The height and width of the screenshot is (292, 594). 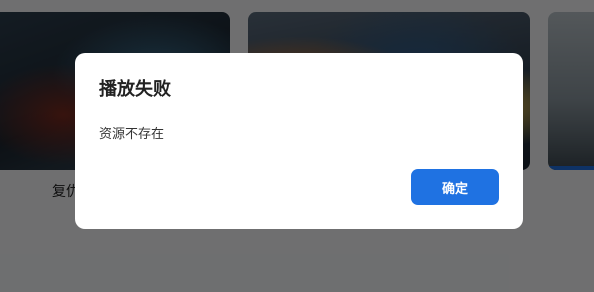 What do you see at coordinates (135, 89) in the screenshot?
I see `dialog-title: 播放失败` at bounding box center [135, 89].